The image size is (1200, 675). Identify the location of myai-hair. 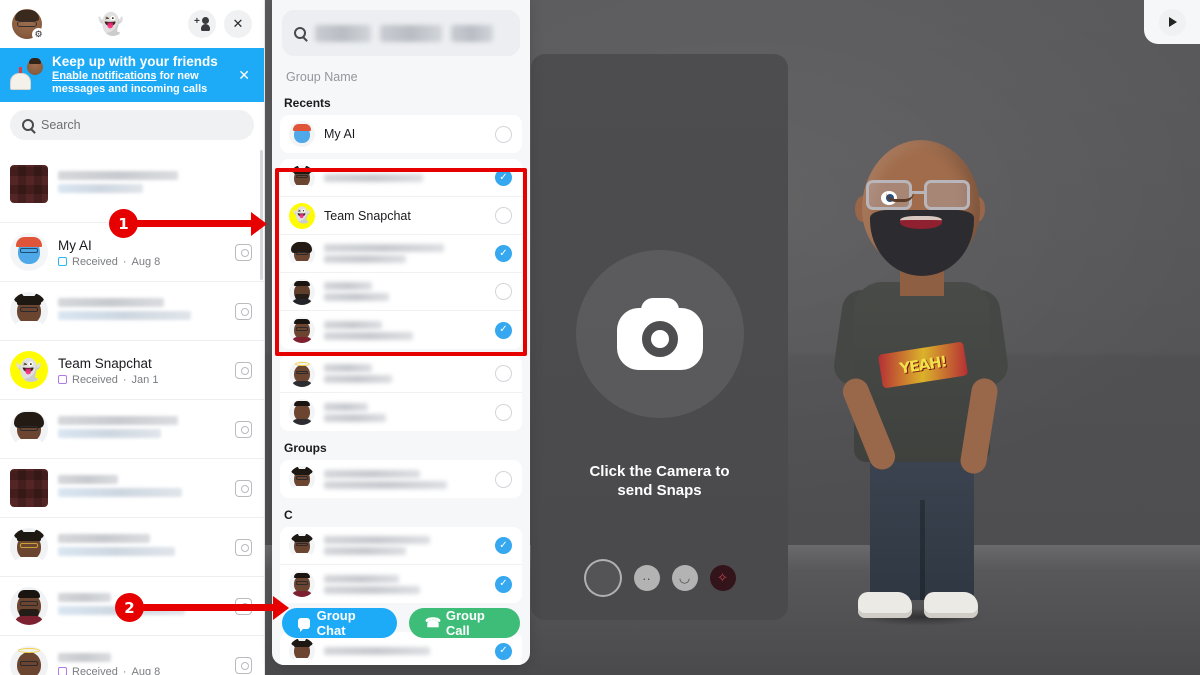
(302, 127).